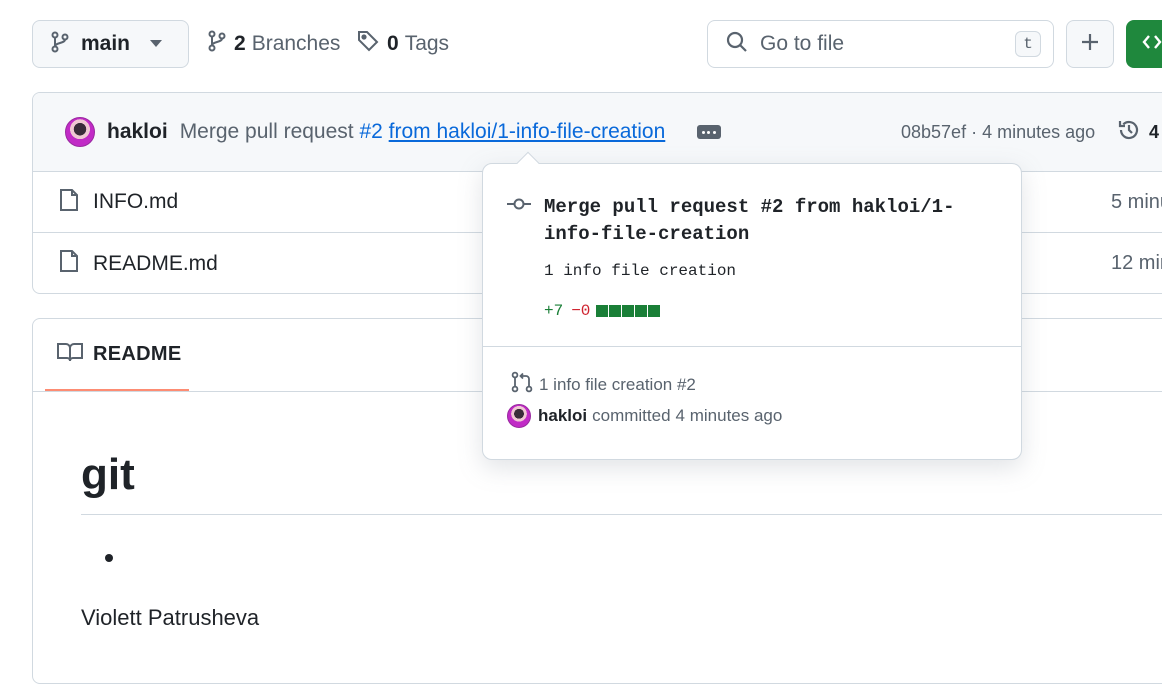  I want to click on additions-count: +7, so click(554, 311).